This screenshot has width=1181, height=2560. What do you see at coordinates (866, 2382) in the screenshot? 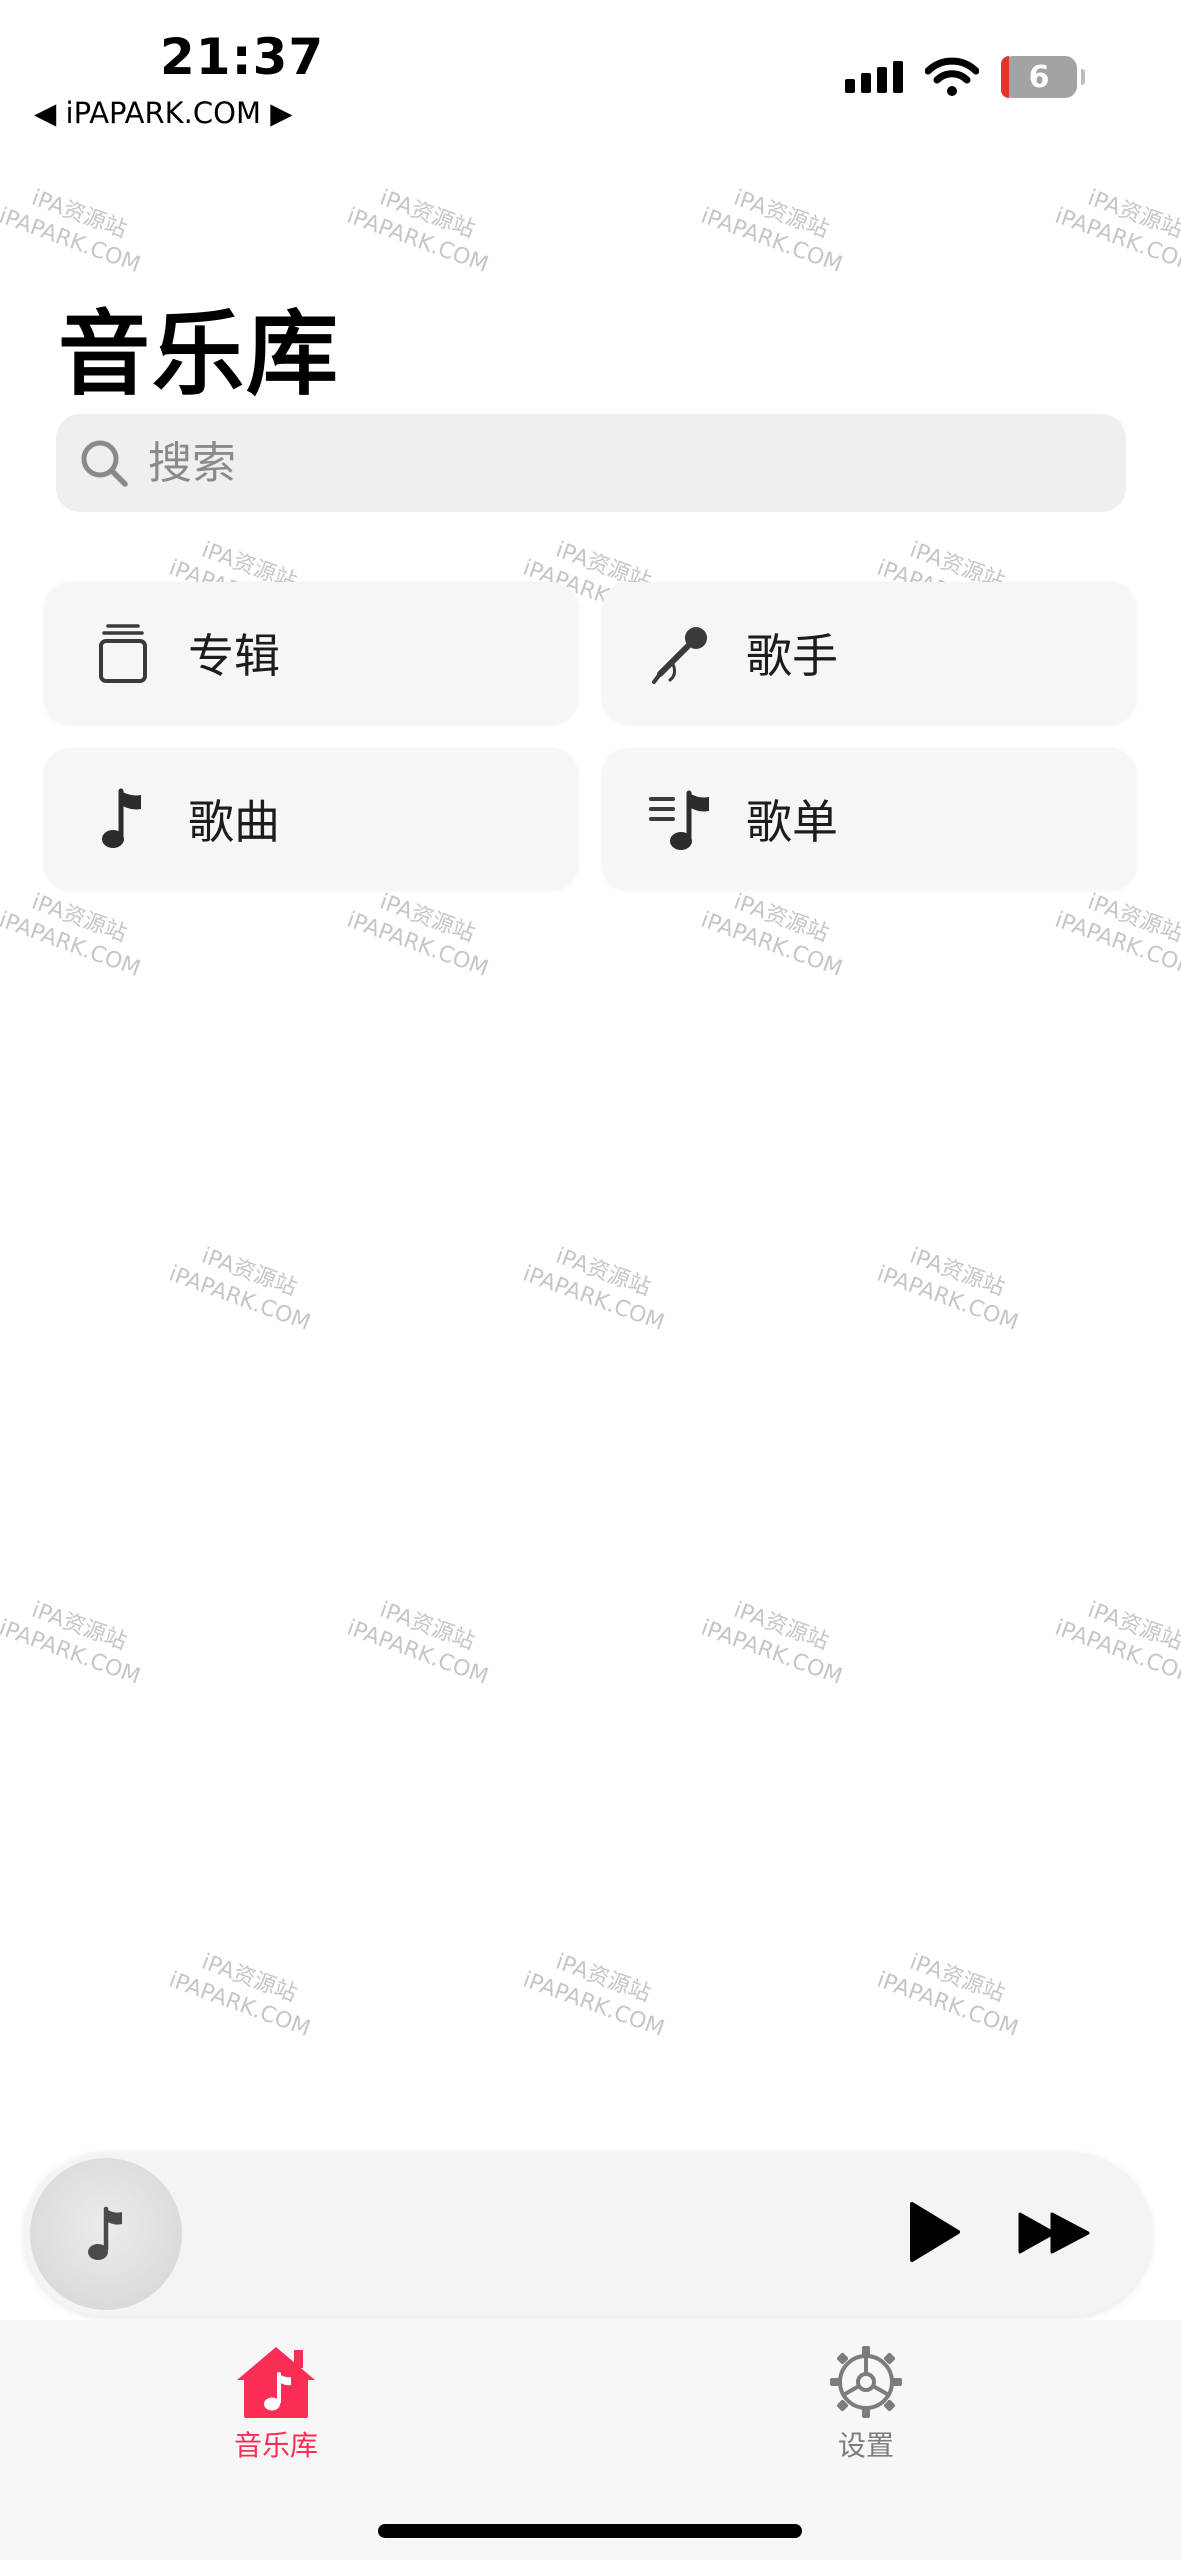
I see `gear-icon` at bounding box center [866, 2382].